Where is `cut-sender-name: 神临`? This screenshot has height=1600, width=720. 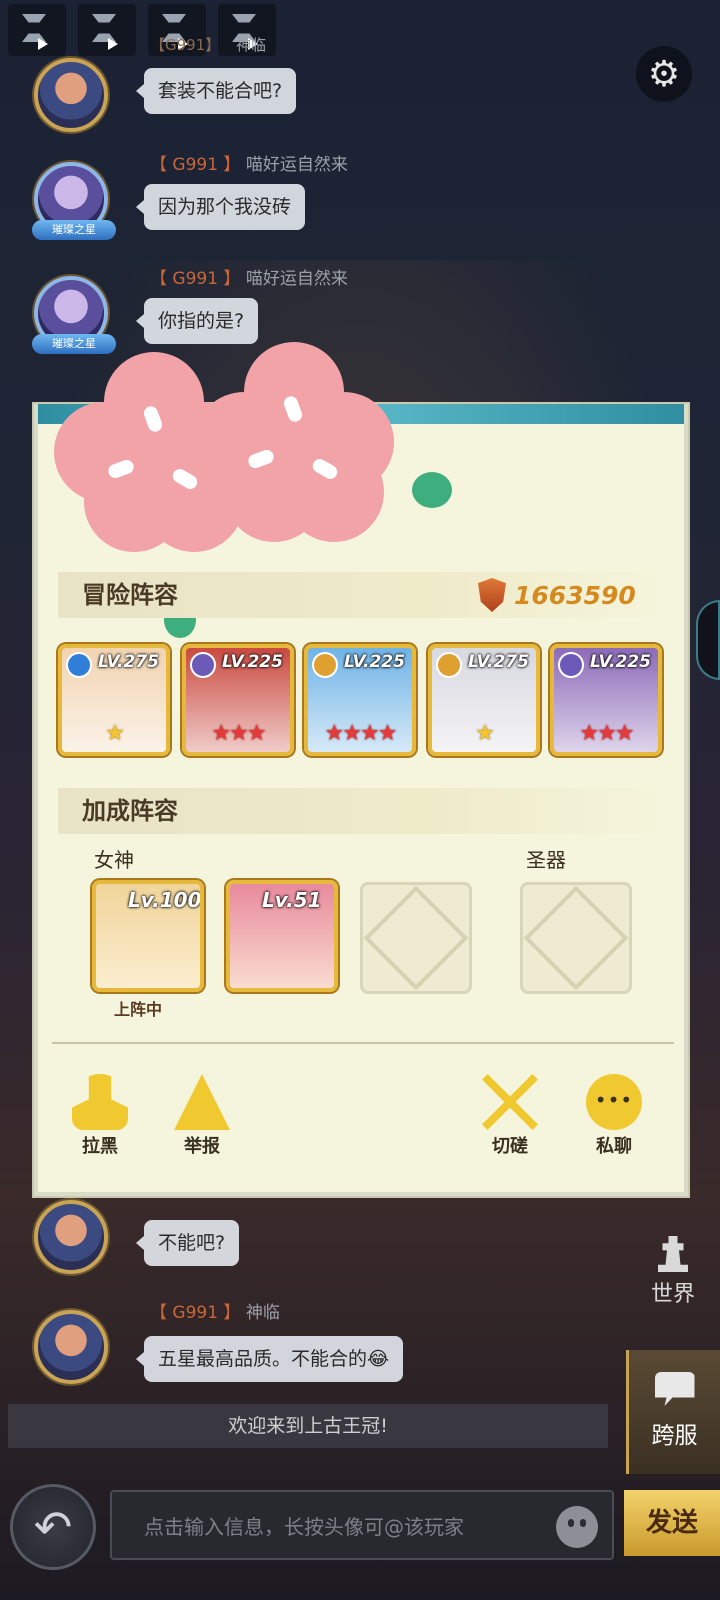 cut-sender-name: 神临 is located at coordinates (251, 45).